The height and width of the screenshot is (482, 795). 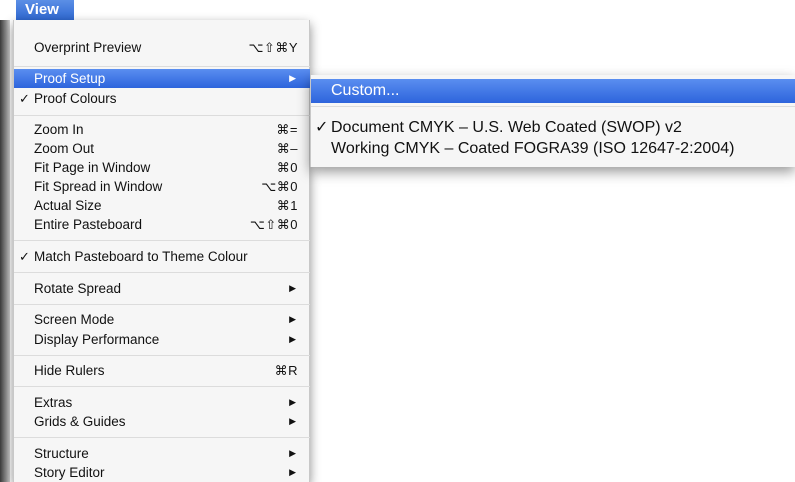 I want to click on menu-item-screen-mode: Screen Mode ▶, so click(x=162, y=319).